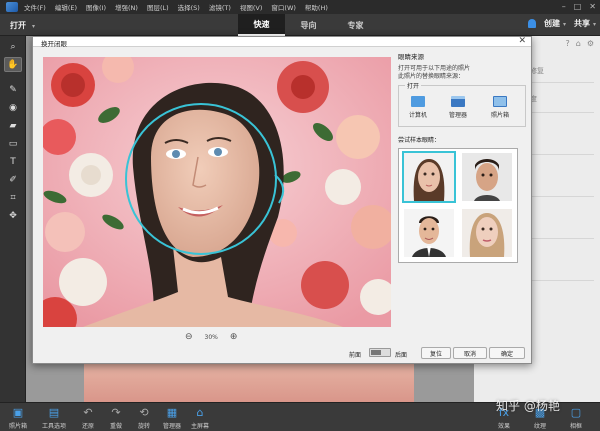  I want to click on zoom-tool-icon: ⌕, so click(13, 46).